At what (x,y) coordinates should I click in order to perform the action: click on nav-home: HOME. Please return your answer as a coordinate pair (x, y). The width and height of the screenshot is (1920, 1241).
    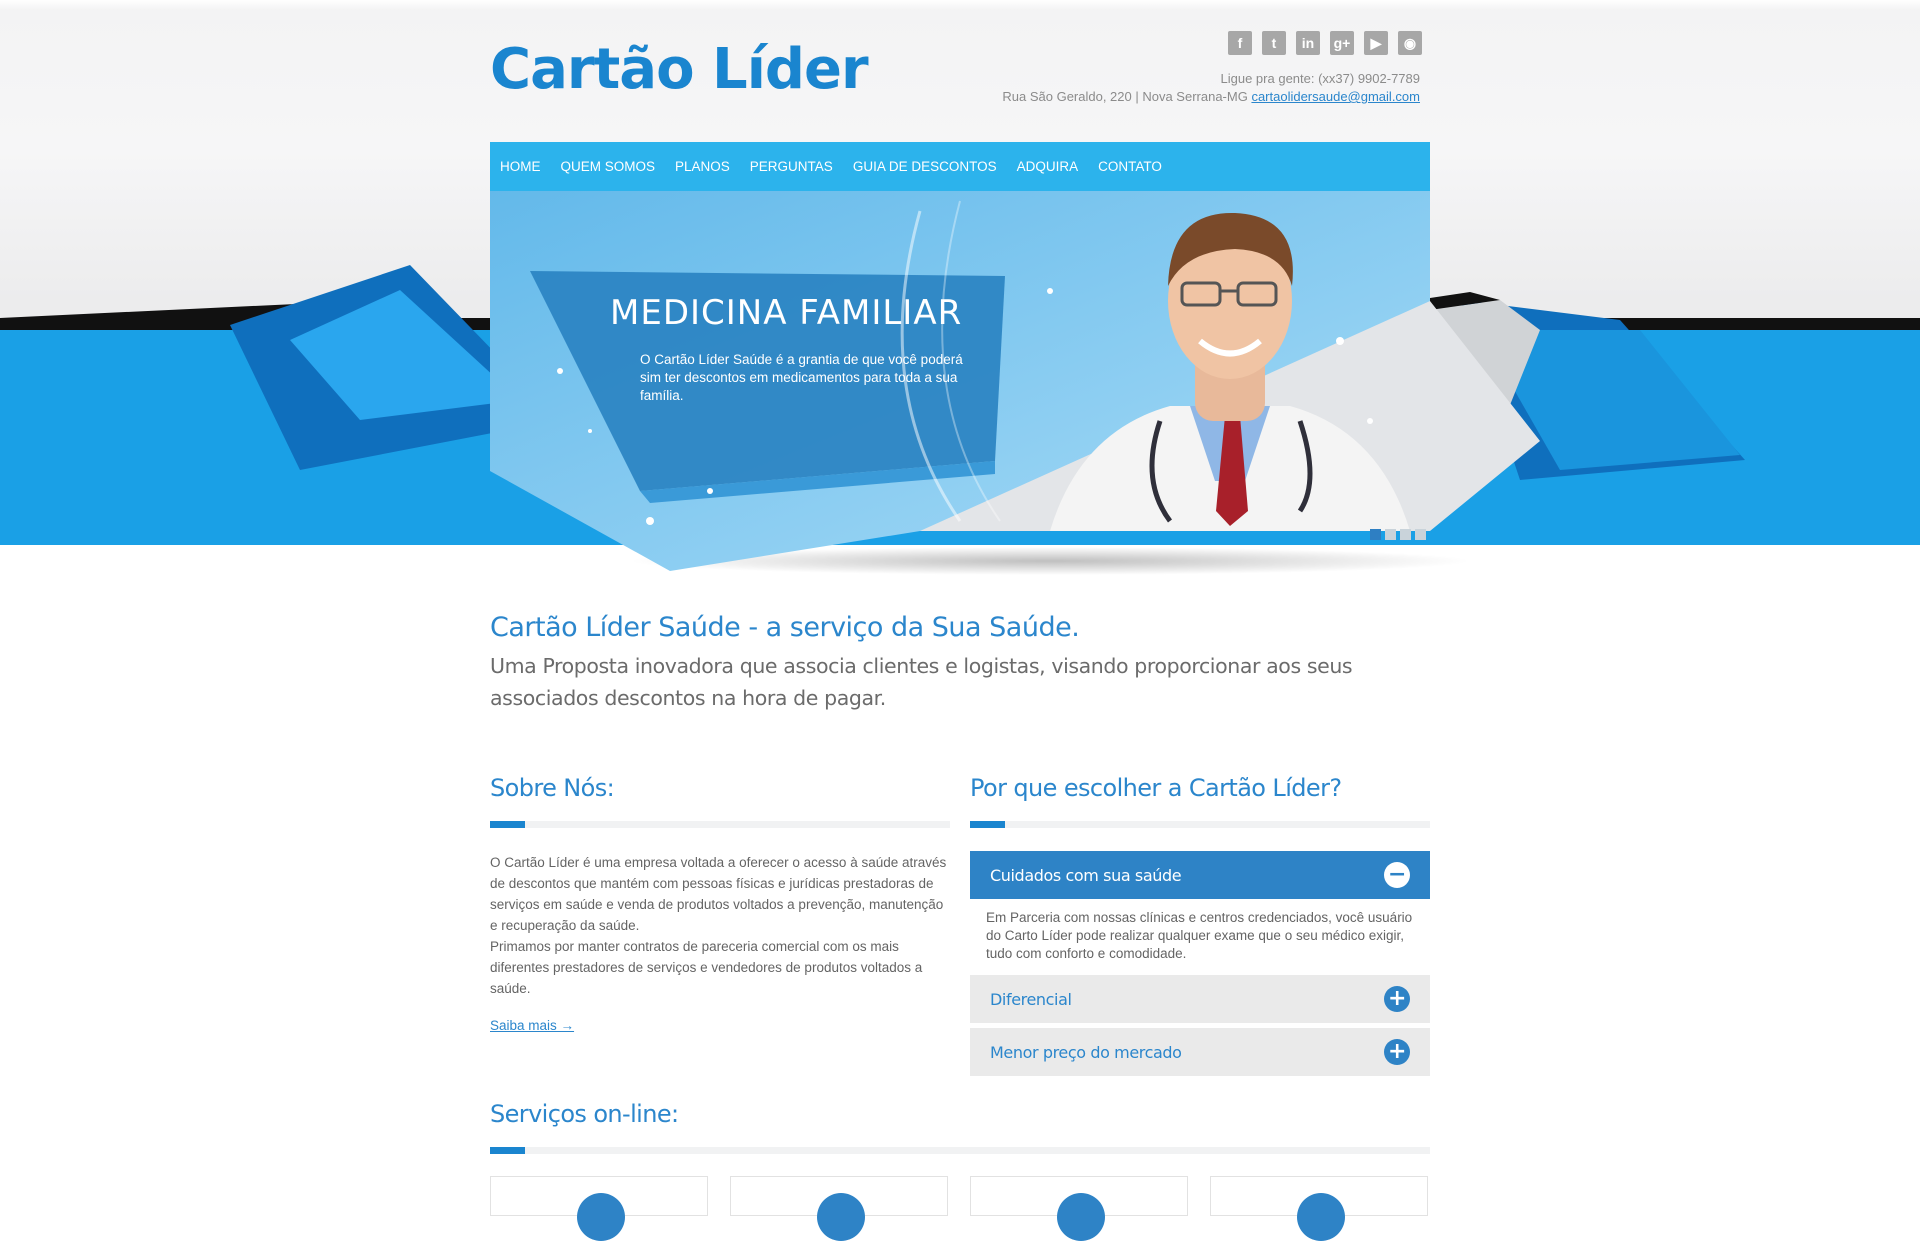
    Looking at the image, I should click on (520, 166).